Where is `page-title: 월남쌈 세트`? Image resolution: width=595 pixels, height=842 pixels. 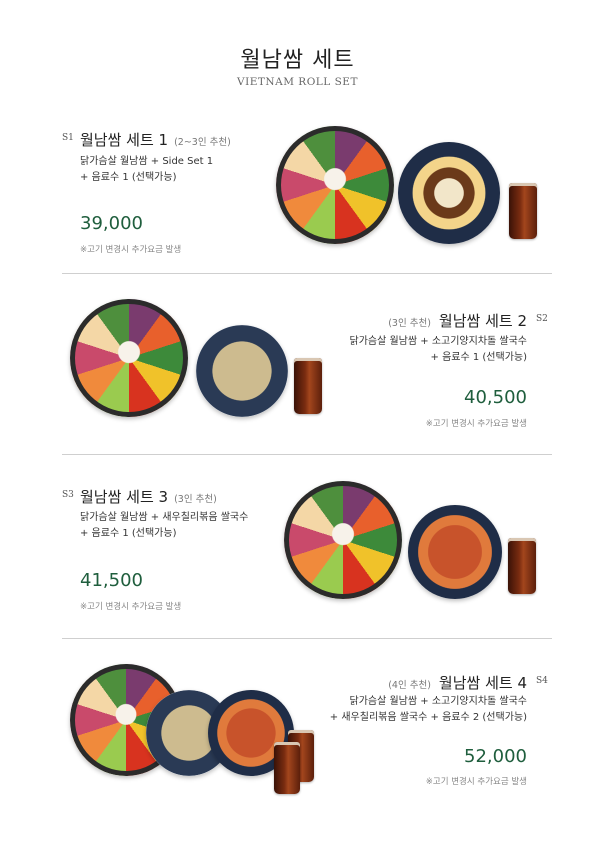 page-title: 월남쌈 세트 is located at coordinates (297, 60).